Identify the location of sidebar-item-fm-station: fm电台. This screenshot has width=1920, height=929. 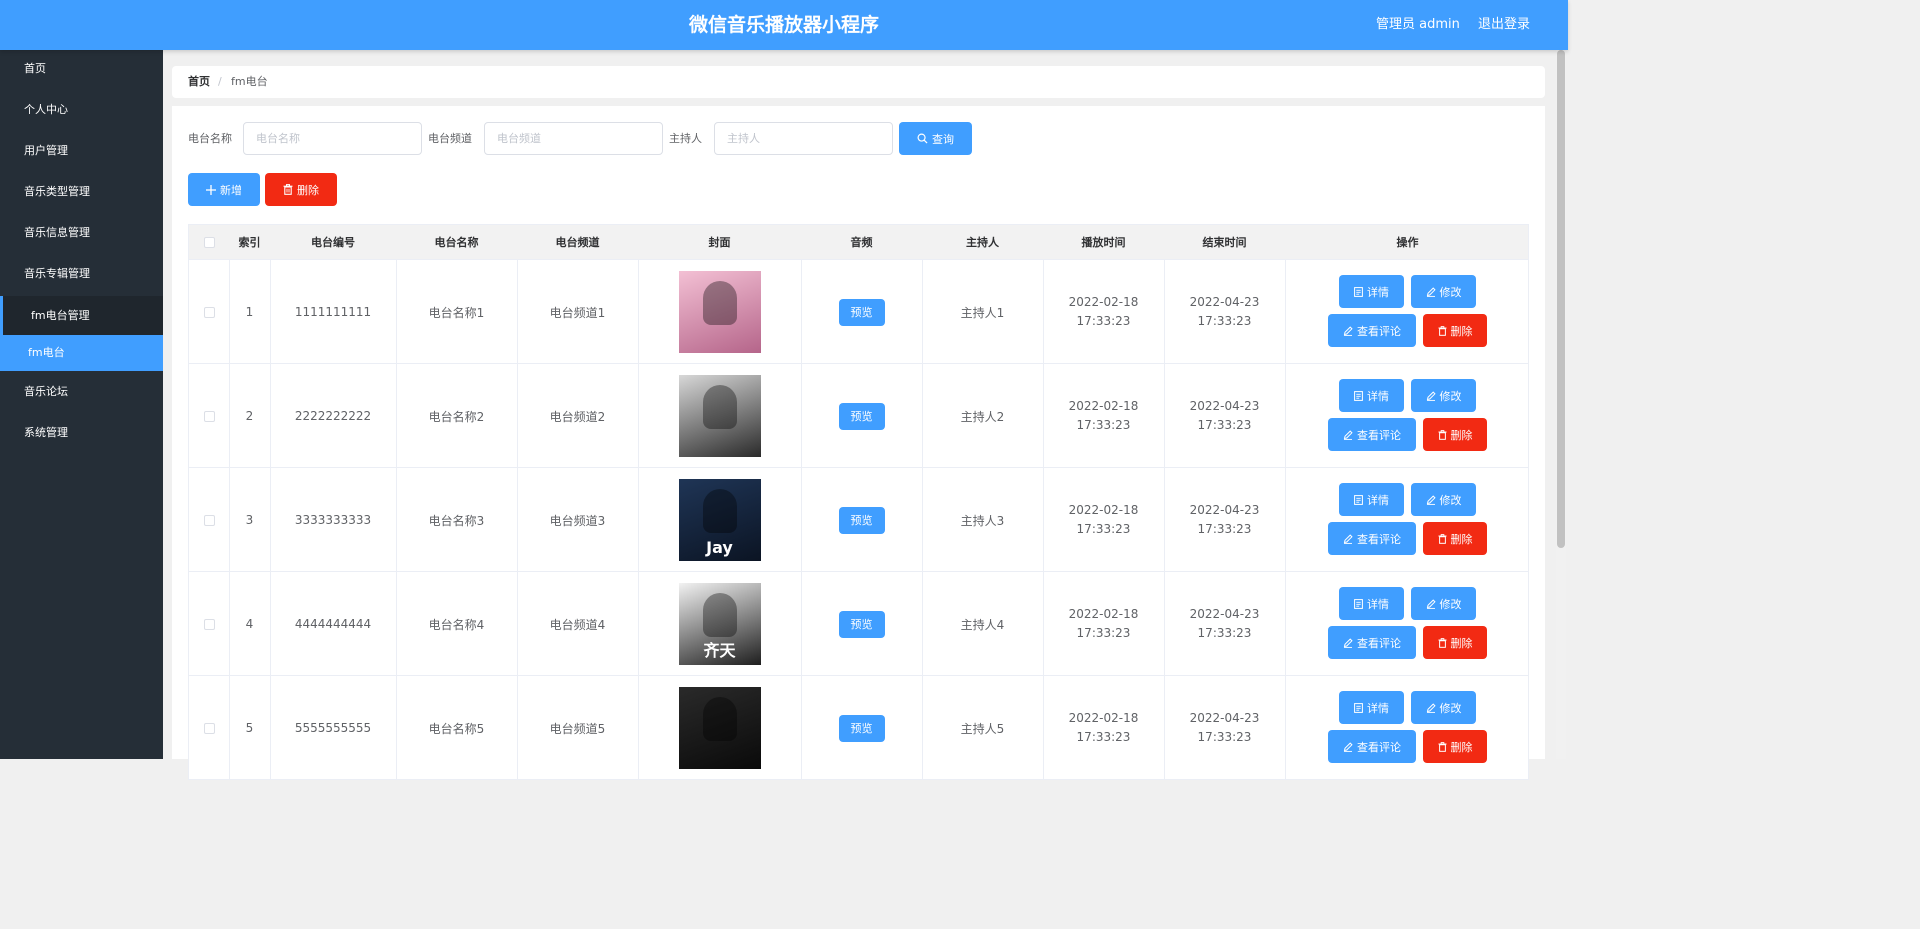
(81, 353).